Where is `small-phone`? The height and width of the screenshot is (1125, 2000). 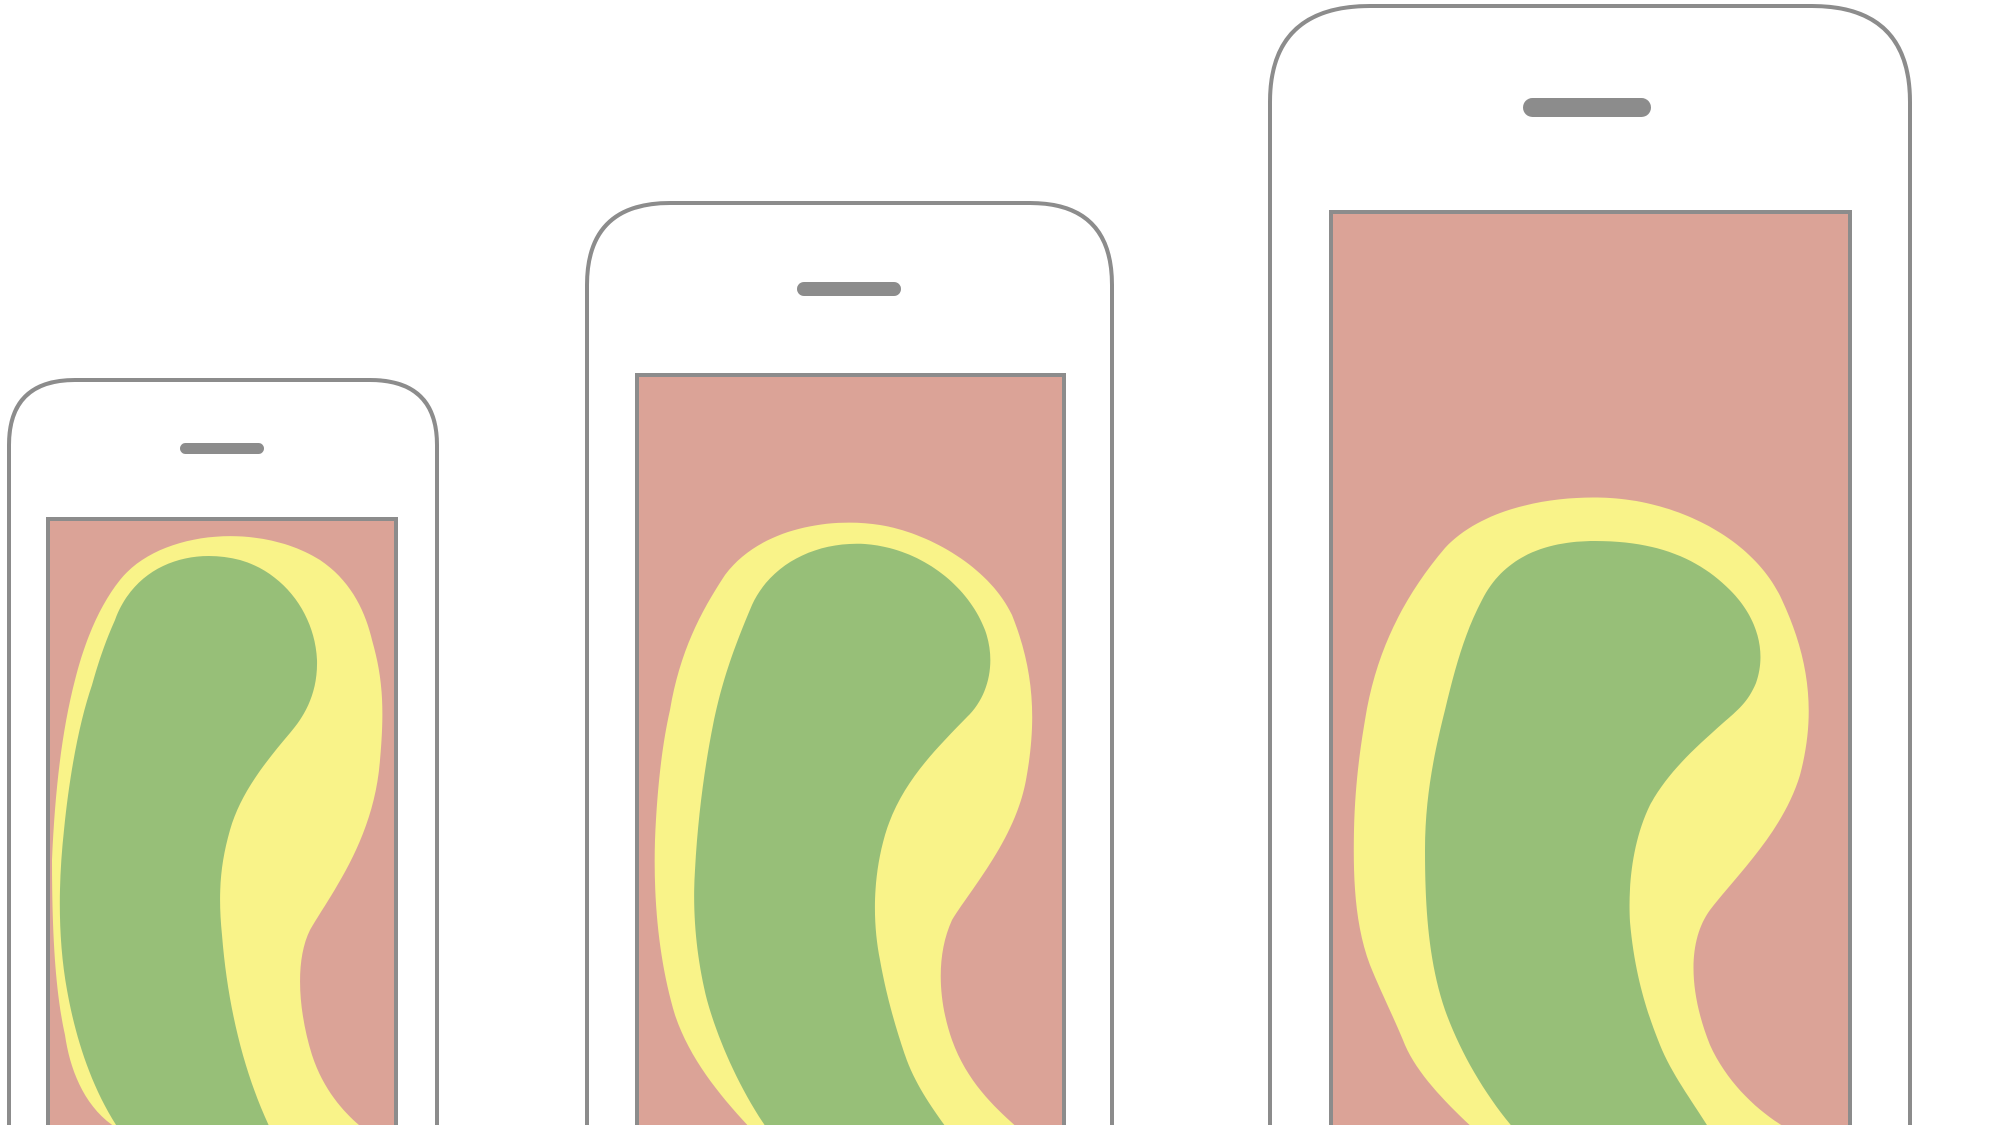
small-phone is located at coordinates (223, 751).